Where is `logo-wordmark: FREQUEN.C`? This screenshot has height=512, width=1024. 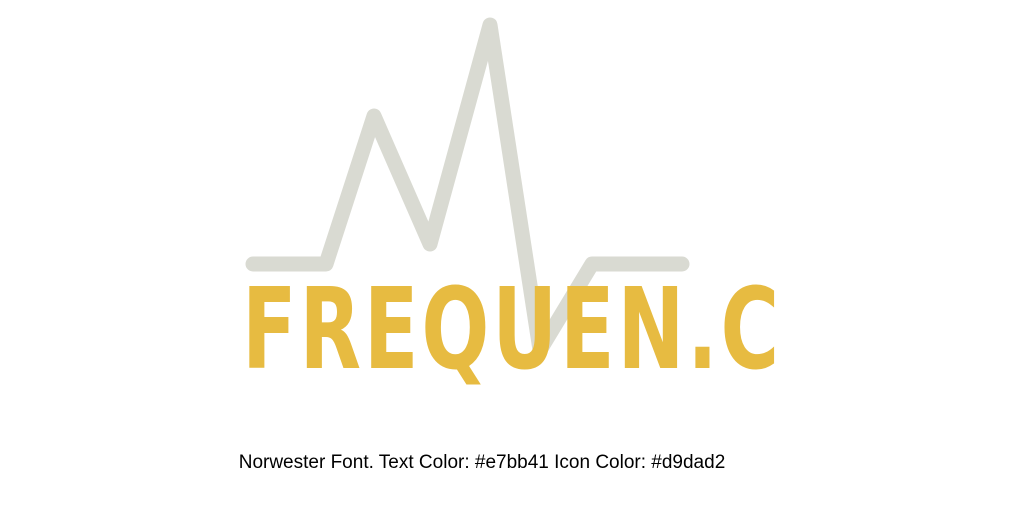 logo-wordmark: FREQUEN.C is located at coordinates (512, 330).